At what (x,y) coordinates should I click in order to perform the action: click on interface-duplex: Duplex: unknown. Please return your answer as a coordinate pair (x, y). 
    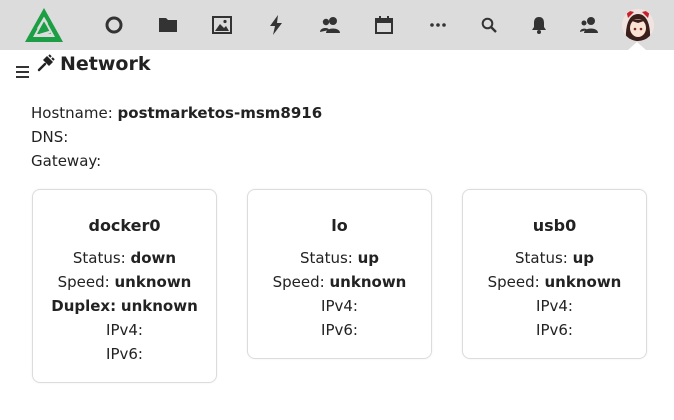
    Looking at the image, I should click on (124, 306).